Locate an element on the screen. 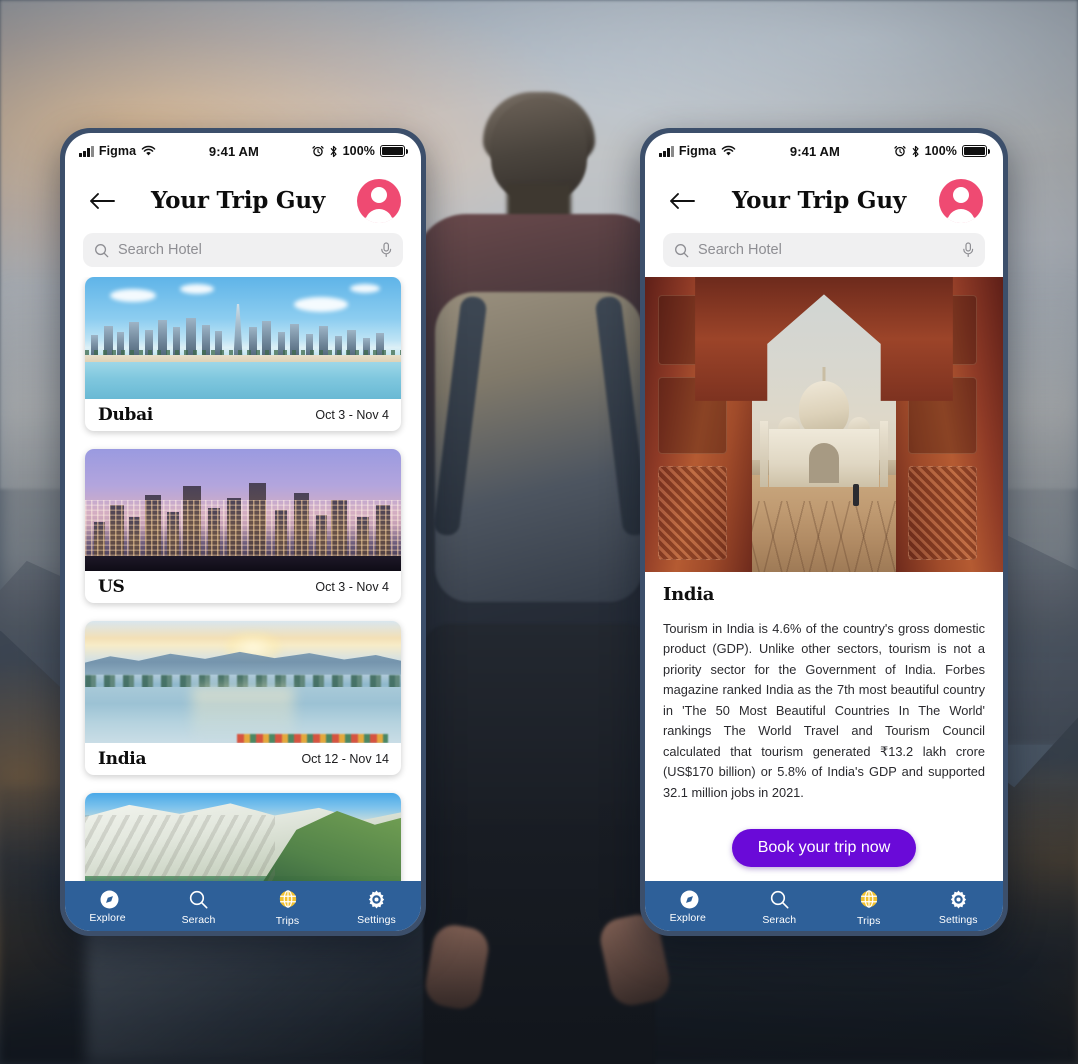  trip-card-city: US is located at coordinates (111, 587).